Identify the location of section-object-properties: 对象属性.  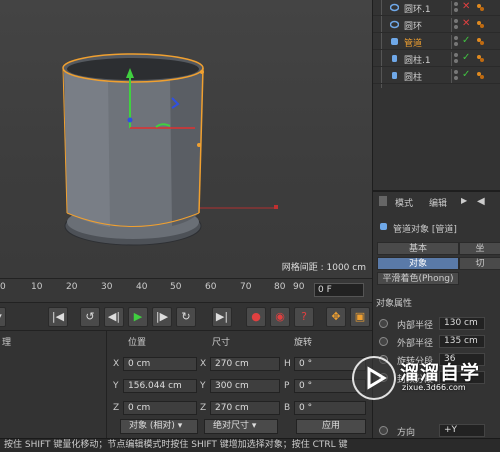
(394, 304).